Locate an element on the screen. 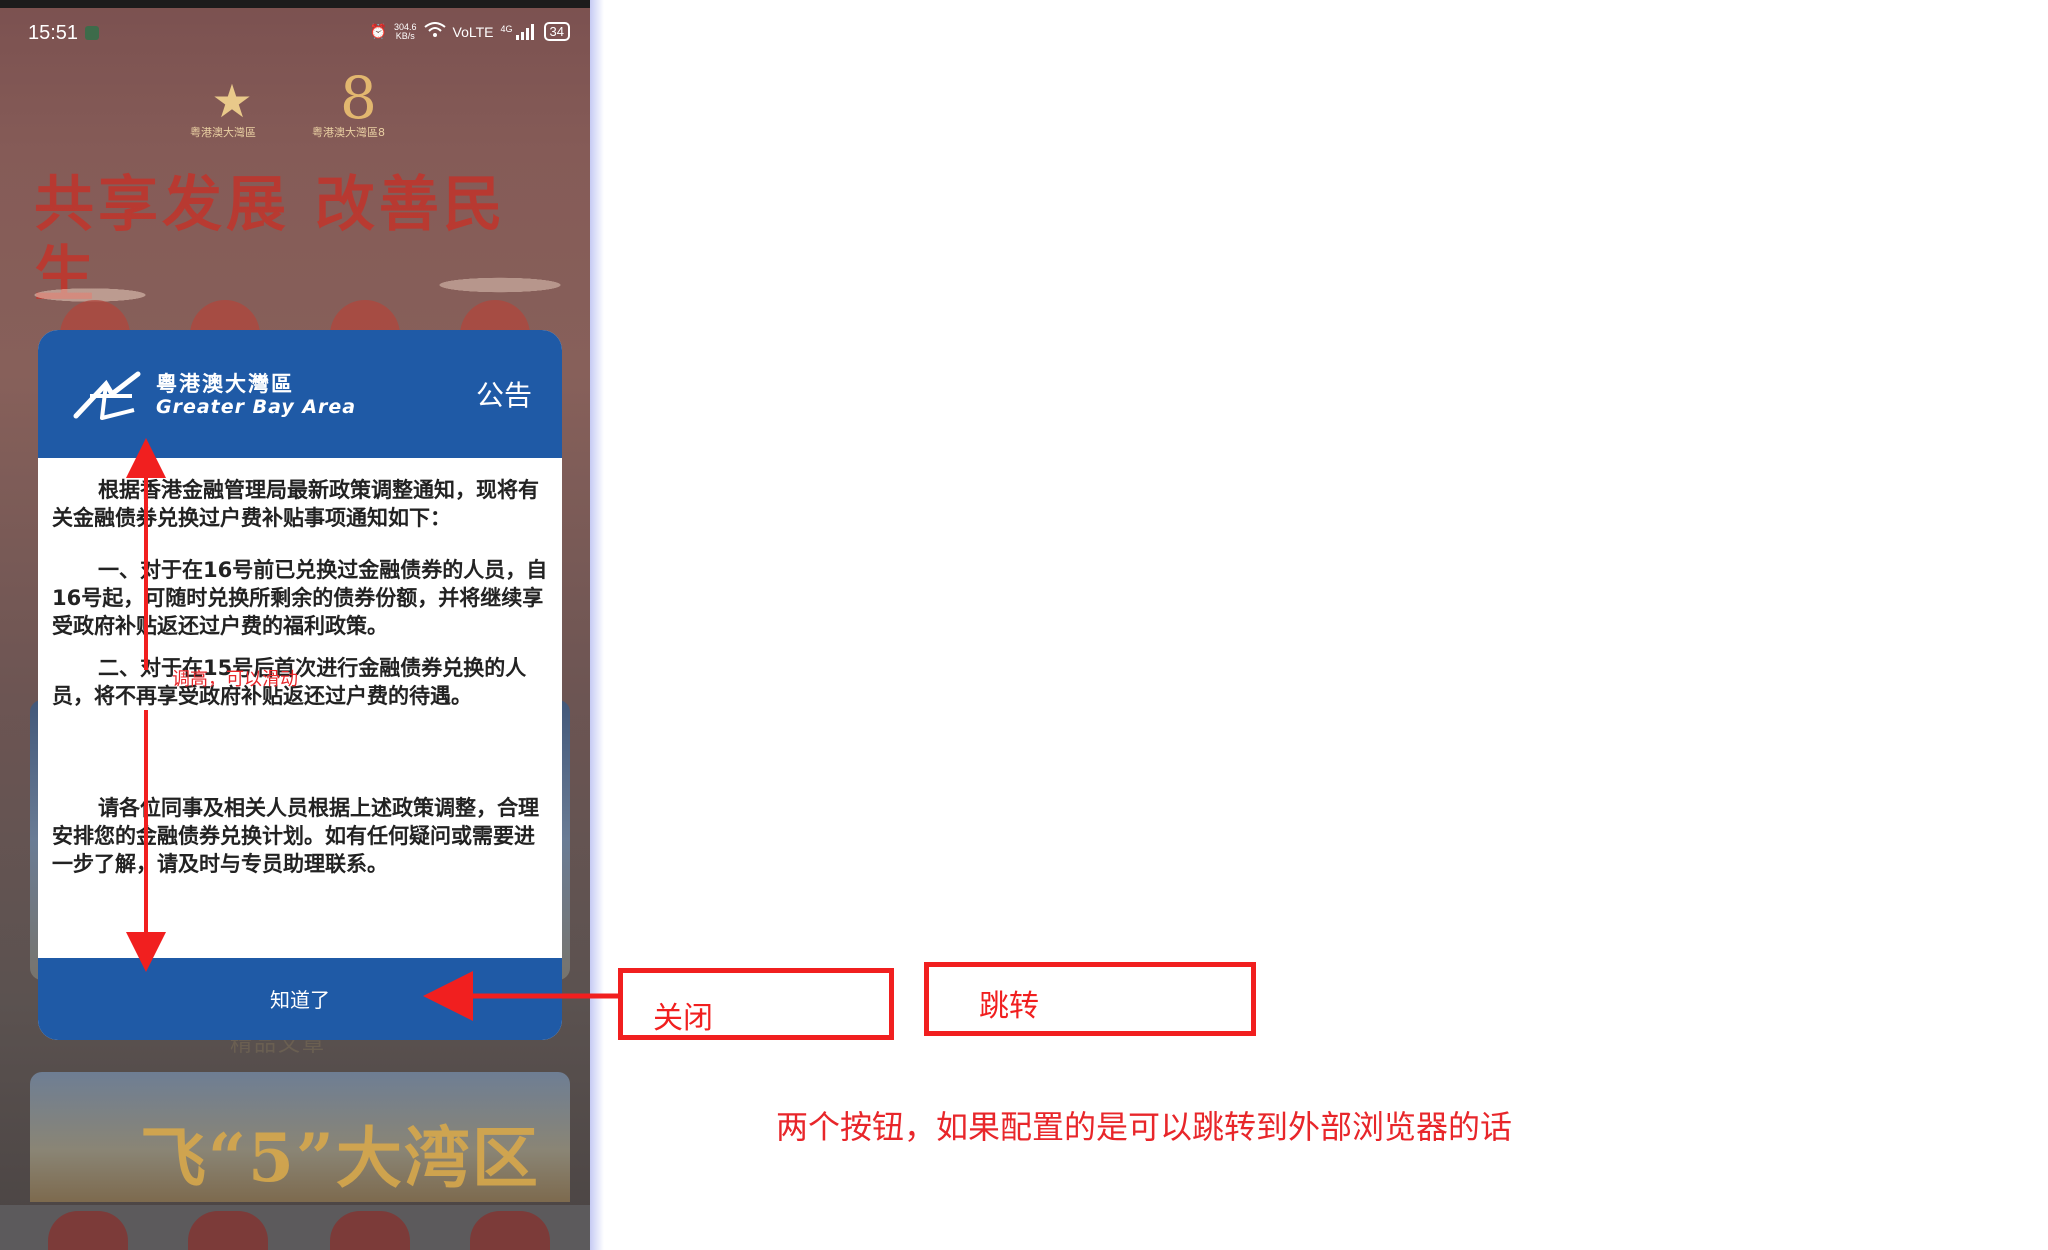  slogan: 共享发展 改善民生 is located at coordinates (270, 240).